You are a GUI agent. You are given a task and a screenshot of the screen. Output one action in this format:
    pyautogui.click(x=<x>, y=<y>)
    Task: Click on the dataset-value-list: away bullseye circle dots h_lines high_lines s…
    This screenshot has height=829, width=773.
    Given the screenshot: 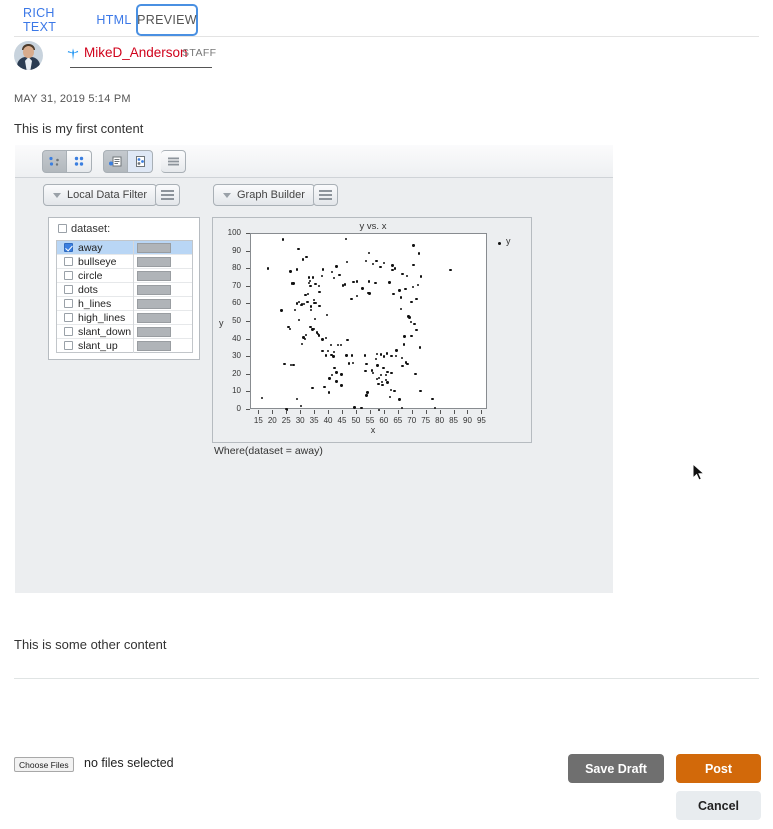 What is the action you would take?
    pyautogui.click(x=124, y=296)
    